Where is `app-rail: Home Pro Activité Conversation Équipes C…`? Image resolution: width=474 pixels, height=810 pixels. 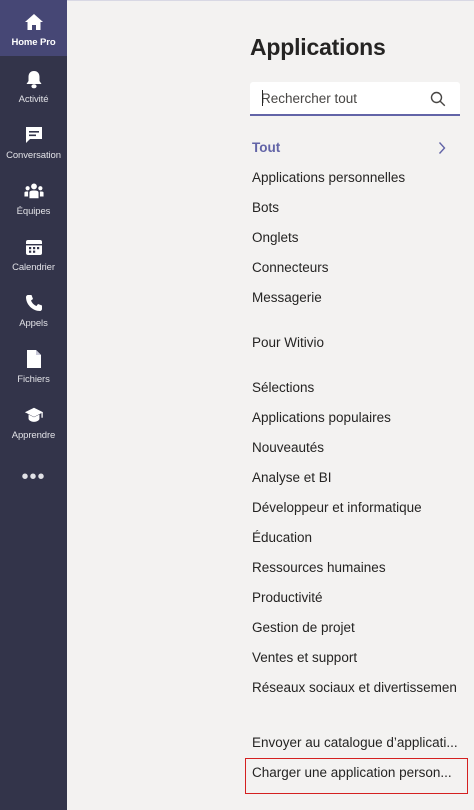 app-rail: Home Pro Activité Conversation Équipes C… is located at coordinates (33, 405).